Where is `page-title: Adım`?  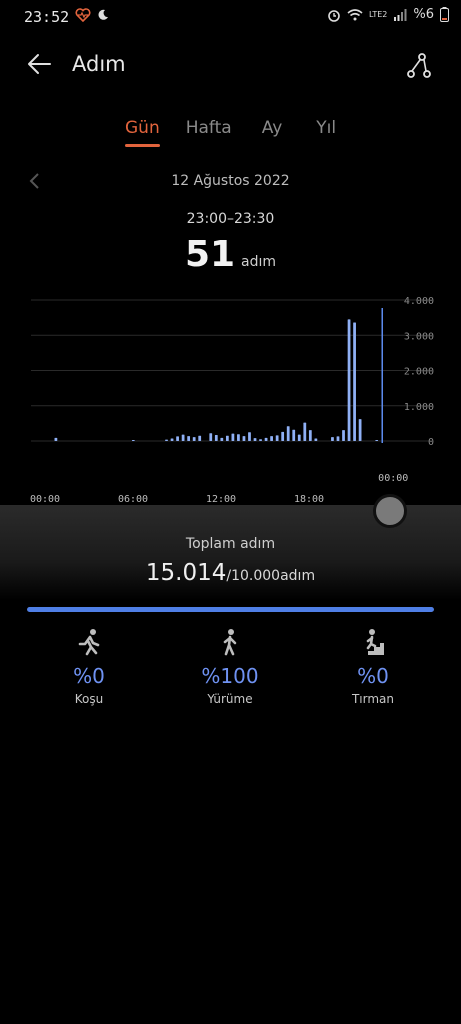
page-title: Adım is located at coordinates (99, 64).